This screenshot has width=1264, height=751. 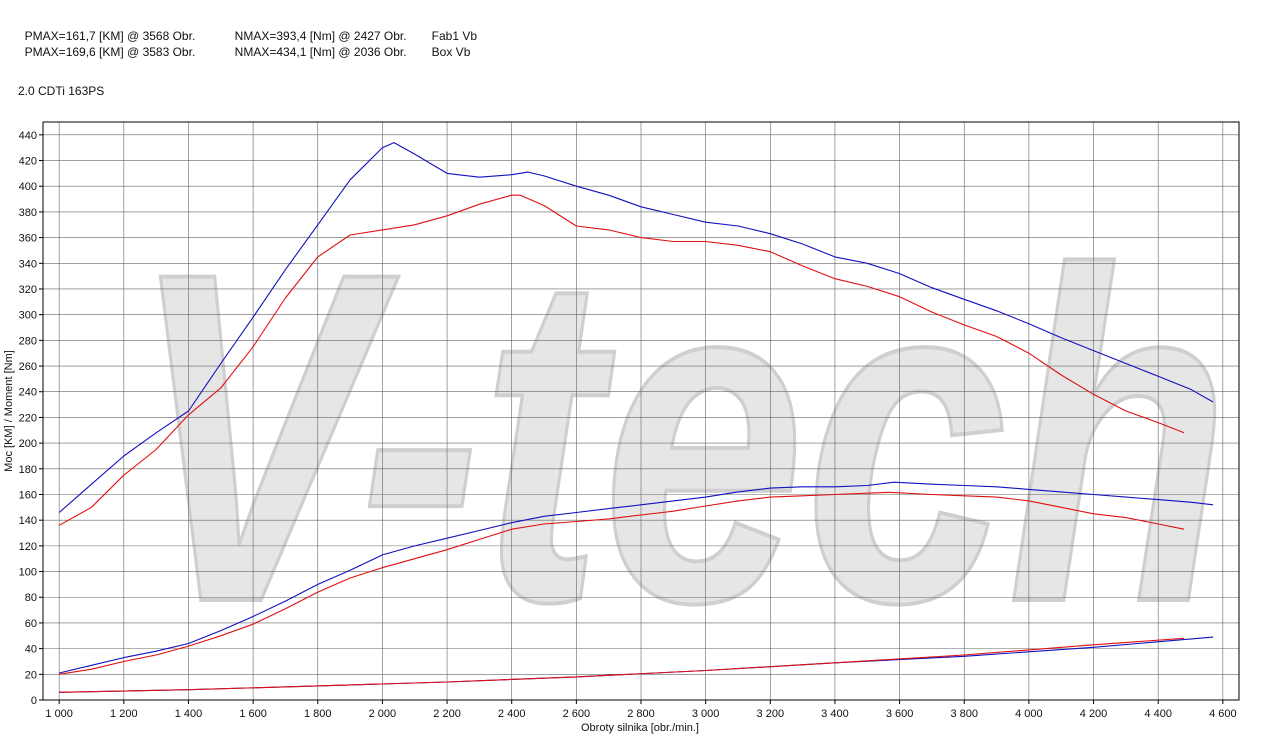 I want to click on y-tick-label: 80, so click(x=31, y=598).